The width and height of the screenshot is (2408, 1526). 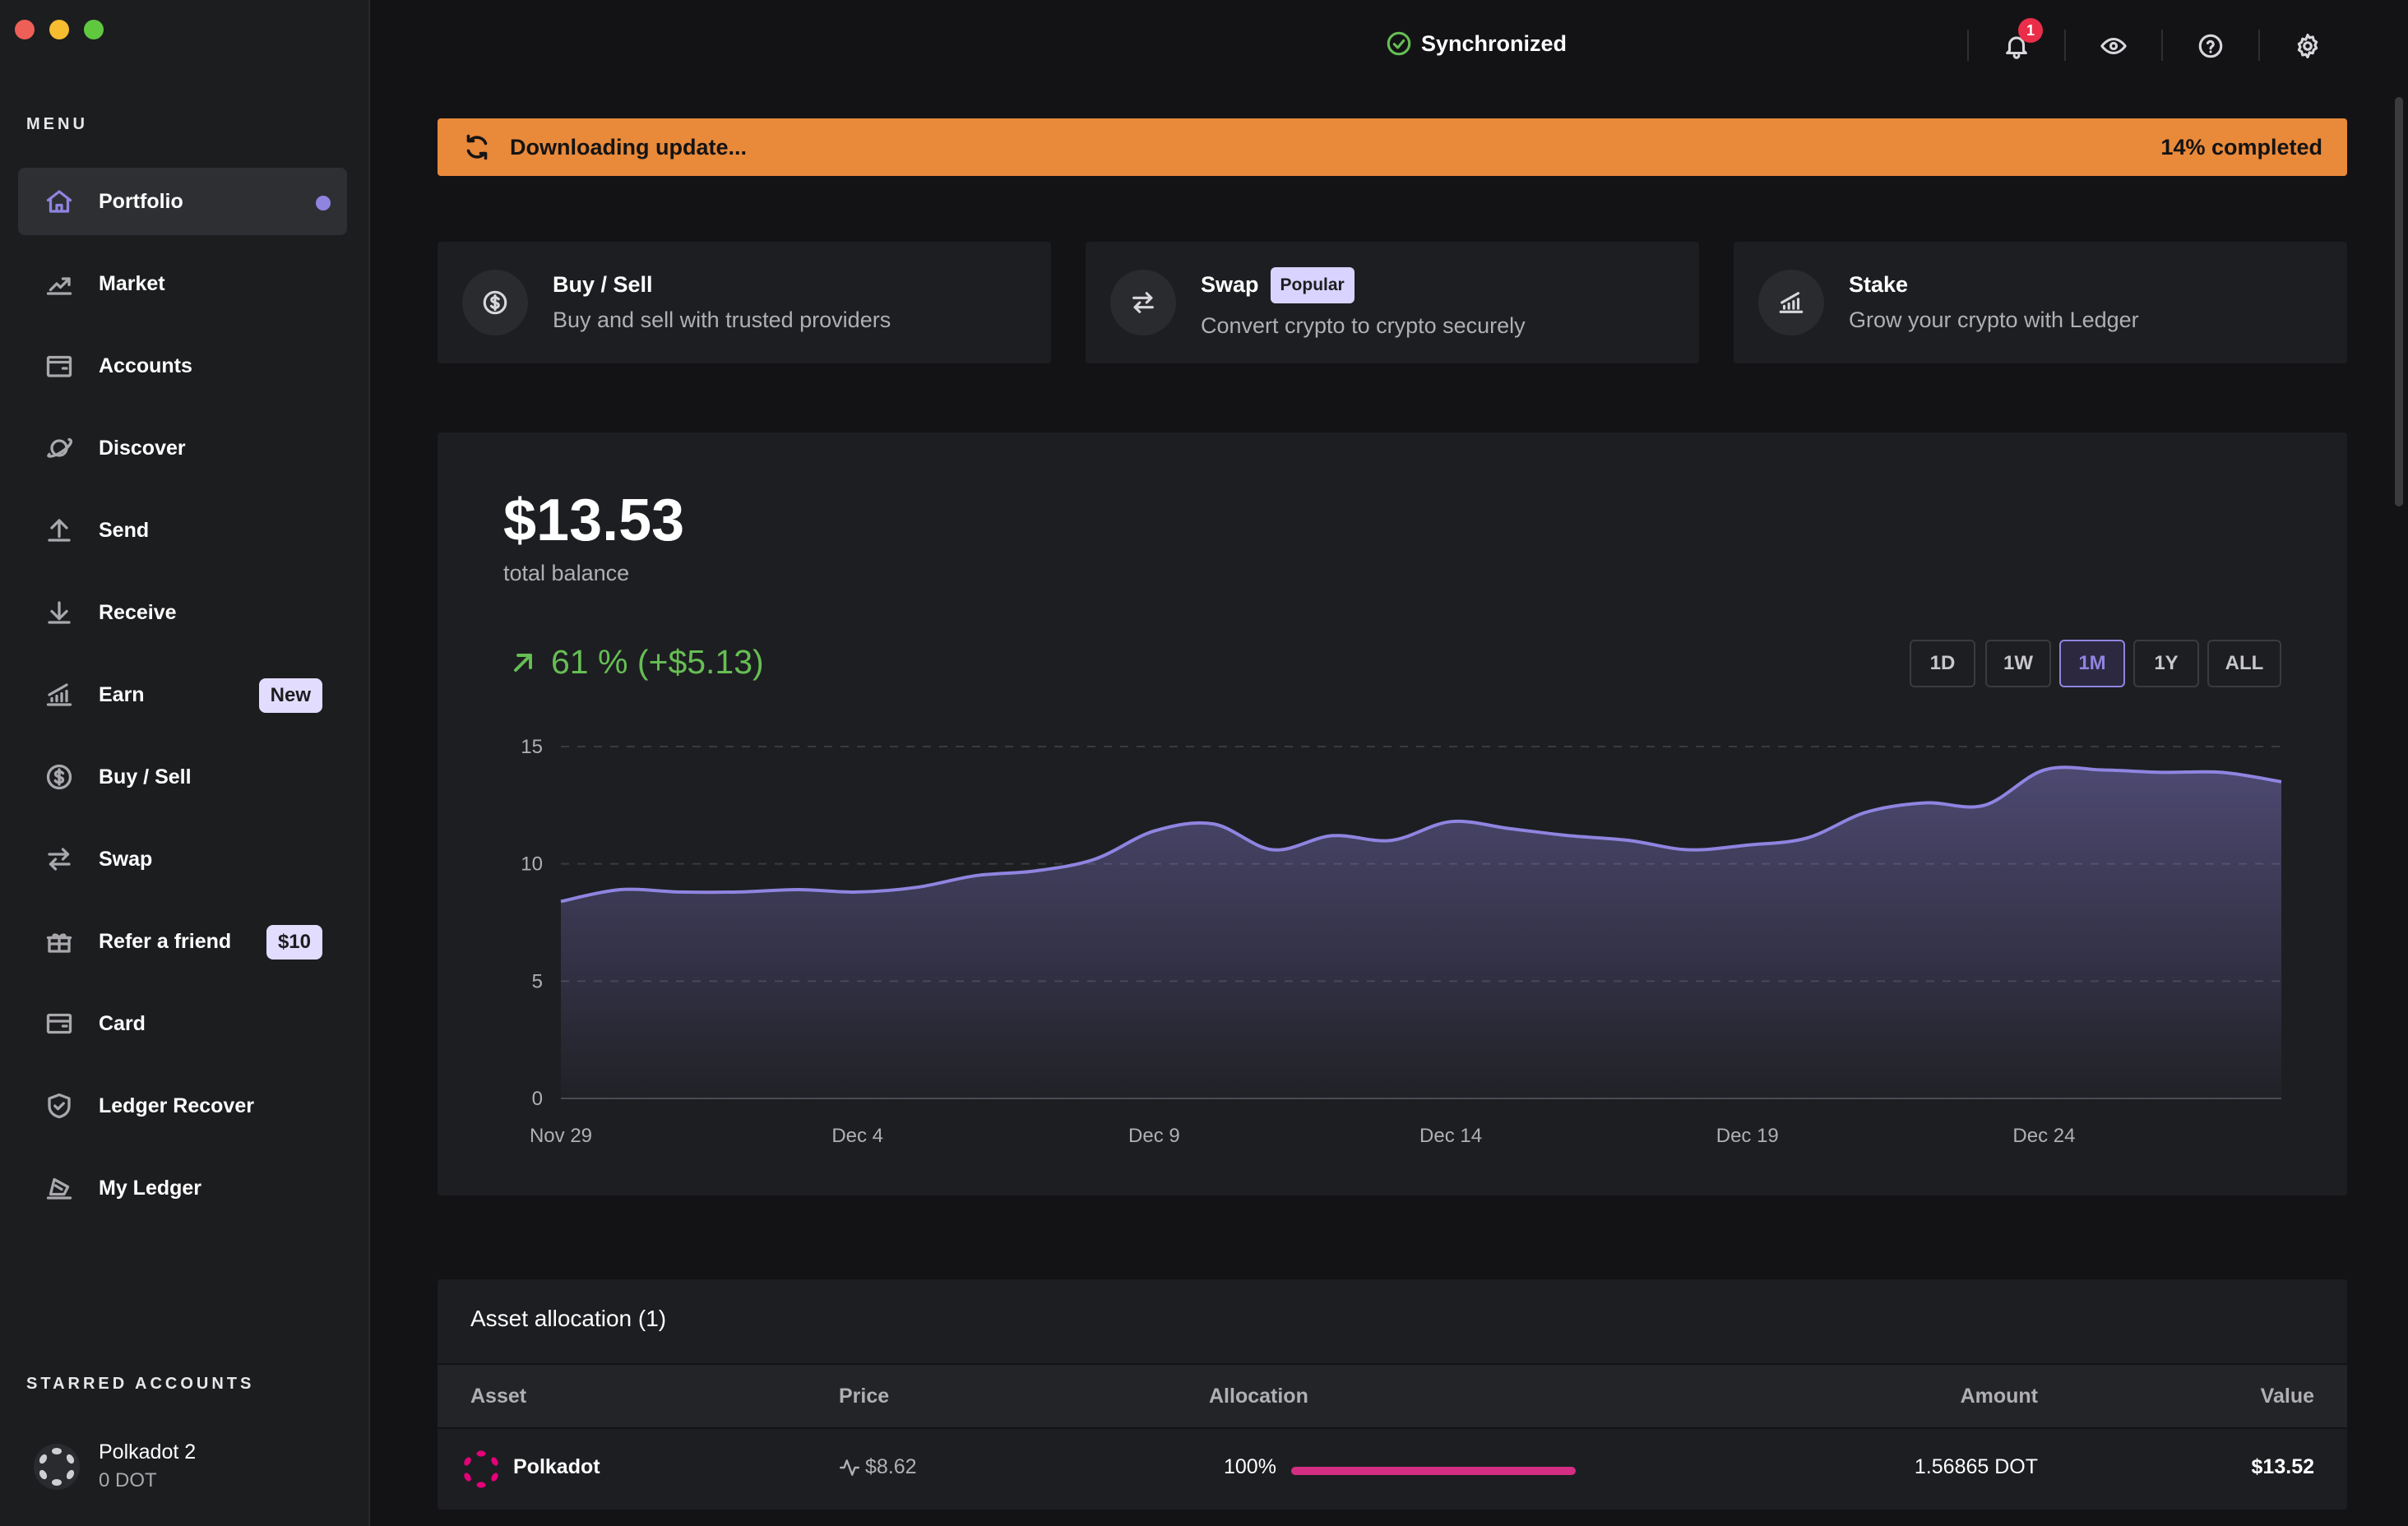 What do you see at coordinates (182, 283) in the screenshot?
I see `sidebar-item-market: Market` at bounding box center [182, 283].